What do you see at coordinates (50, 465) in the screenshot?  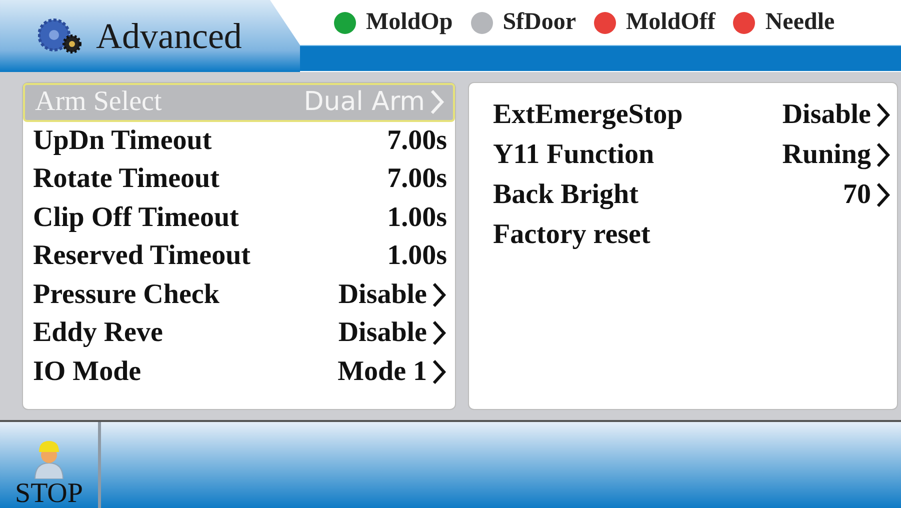 I see `stop-button: STOP` at bounding box center [50, 465].